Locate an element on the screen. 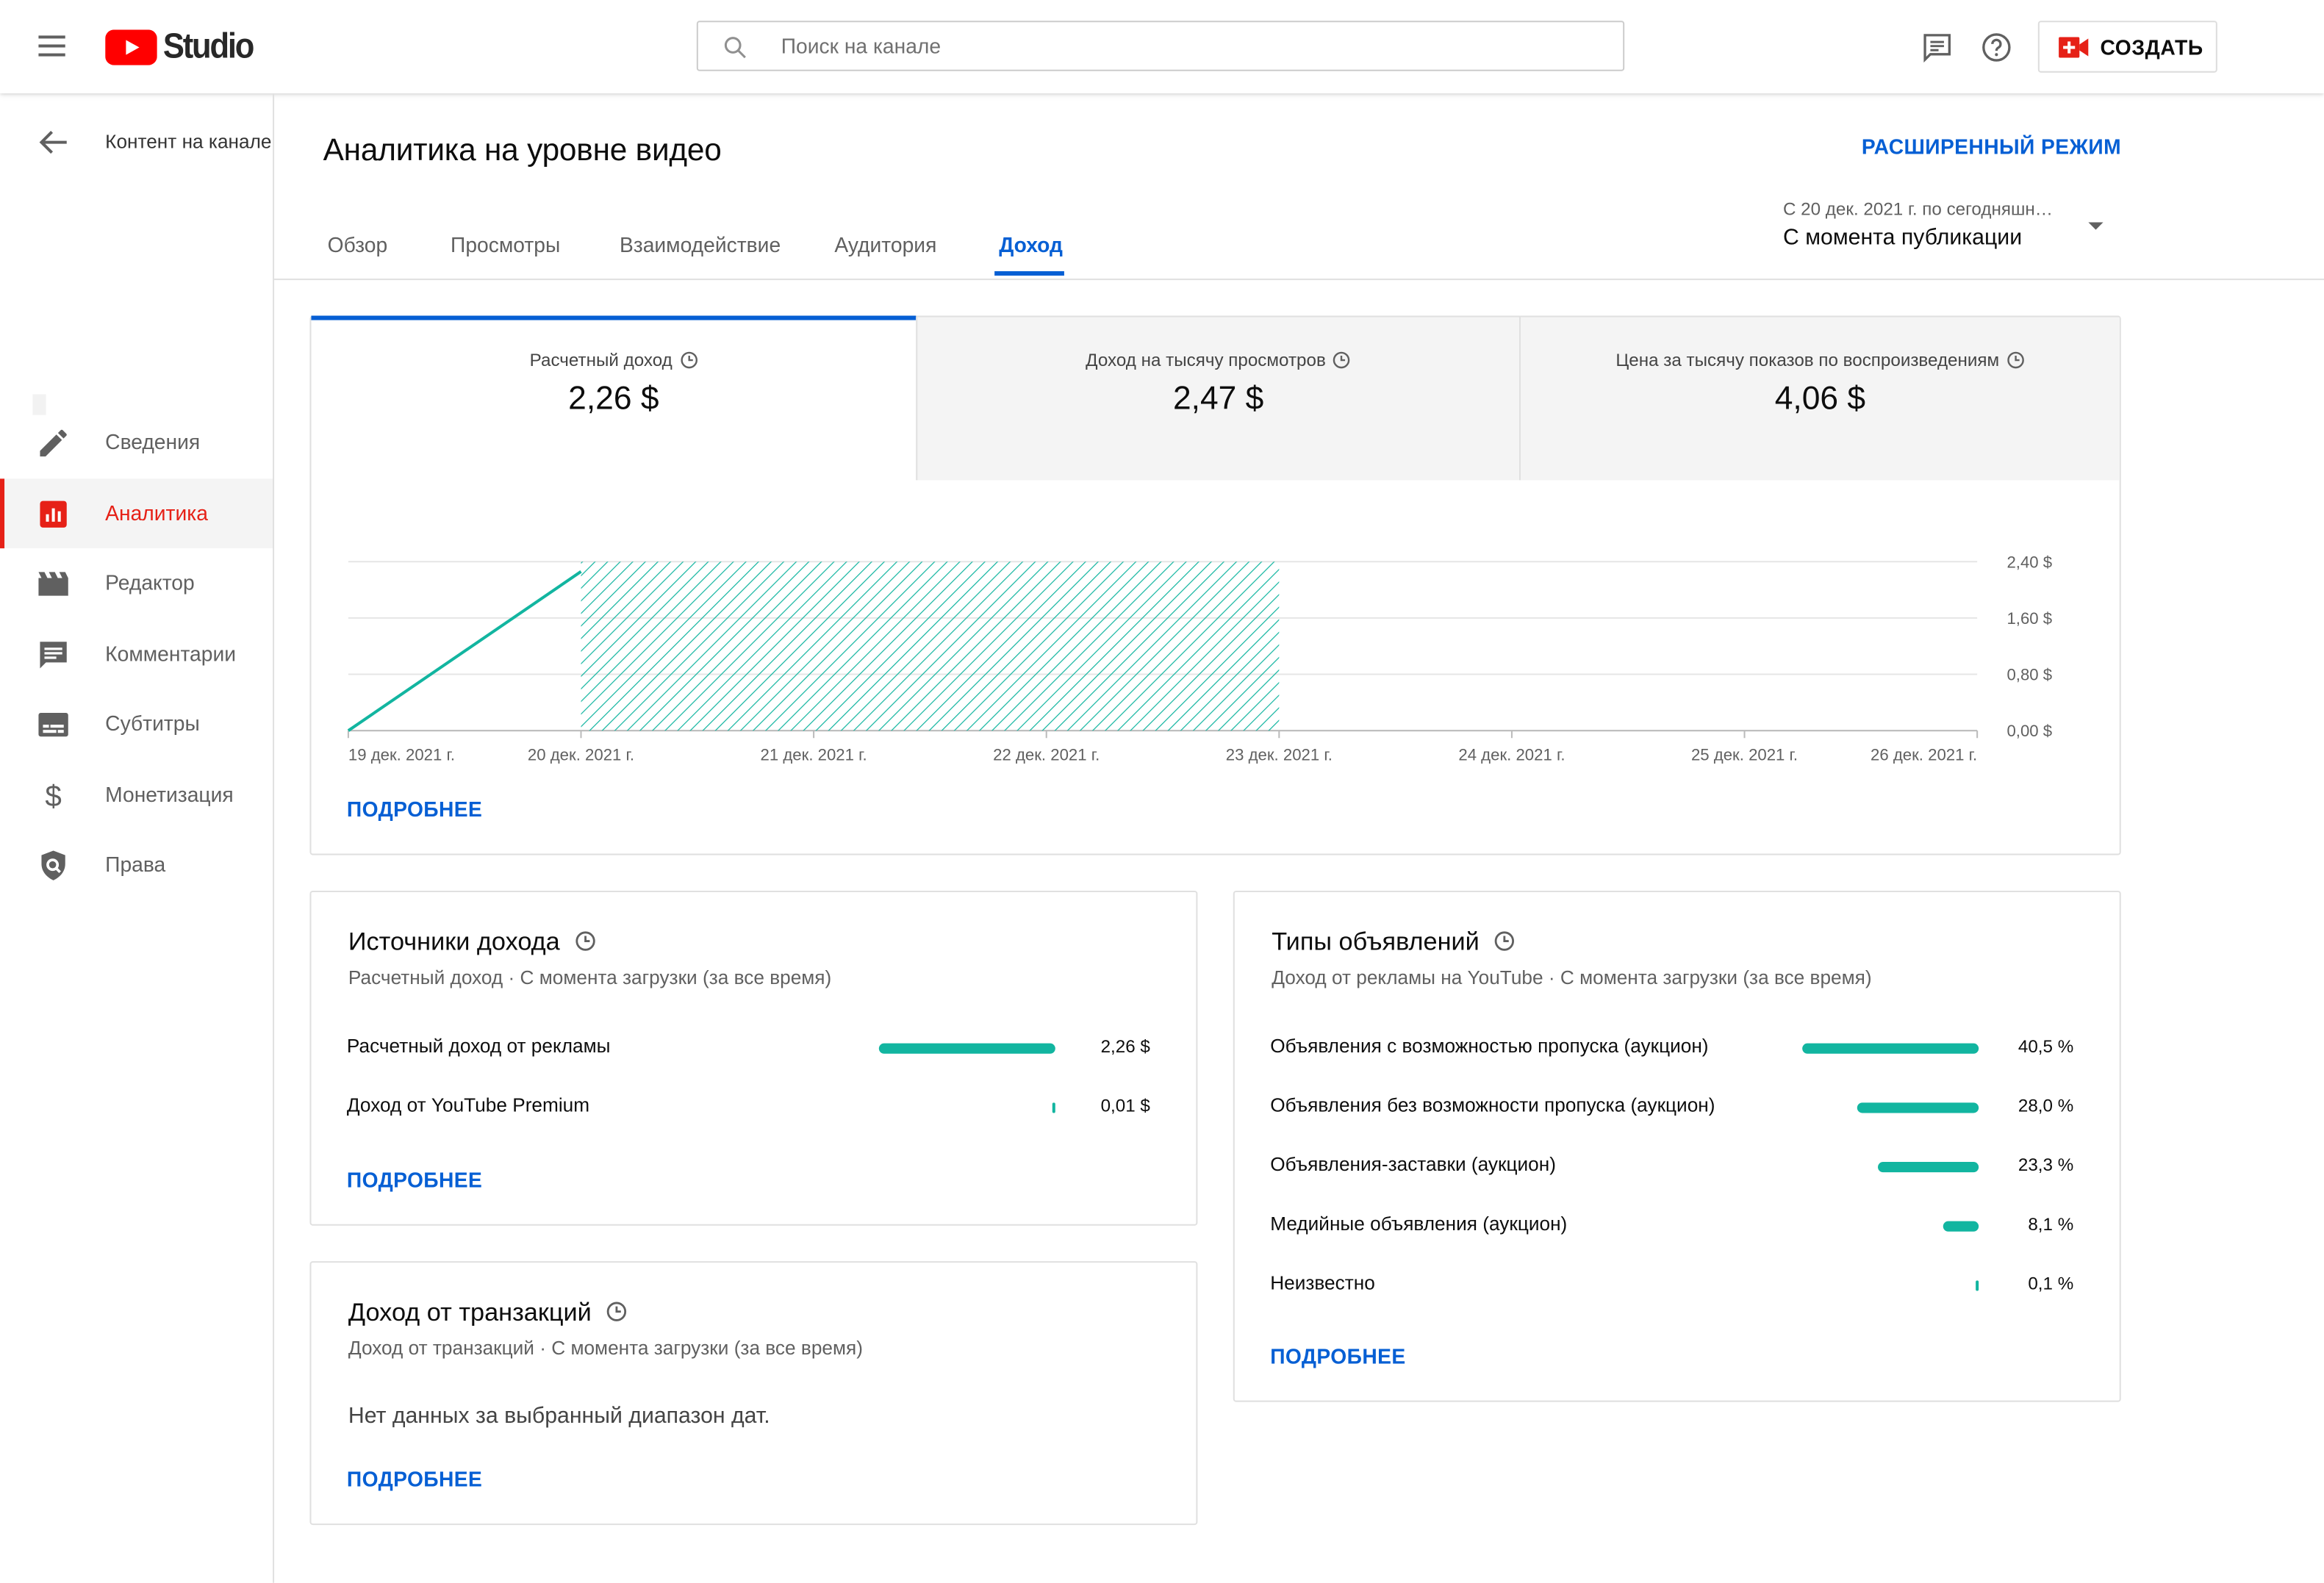  sidebar-item-editor: Редактор is located at coordinates (136, 583).